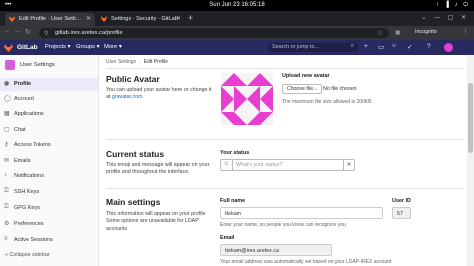  I want to click on extensions-icon: ▣, so click(398, 32).